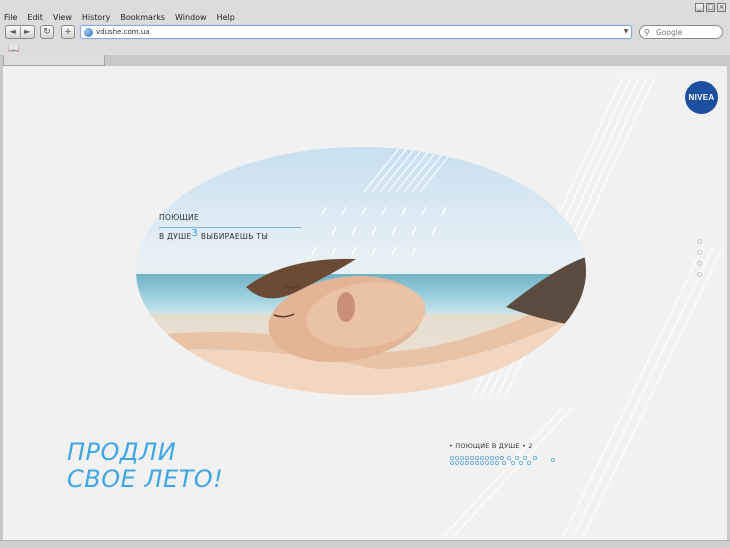 Image resolution: width=730 pixels, height=548 pixels. Describe the element at coordinates (195, 233) in the screenshot. I see `headline-superscript: 3` at that location.